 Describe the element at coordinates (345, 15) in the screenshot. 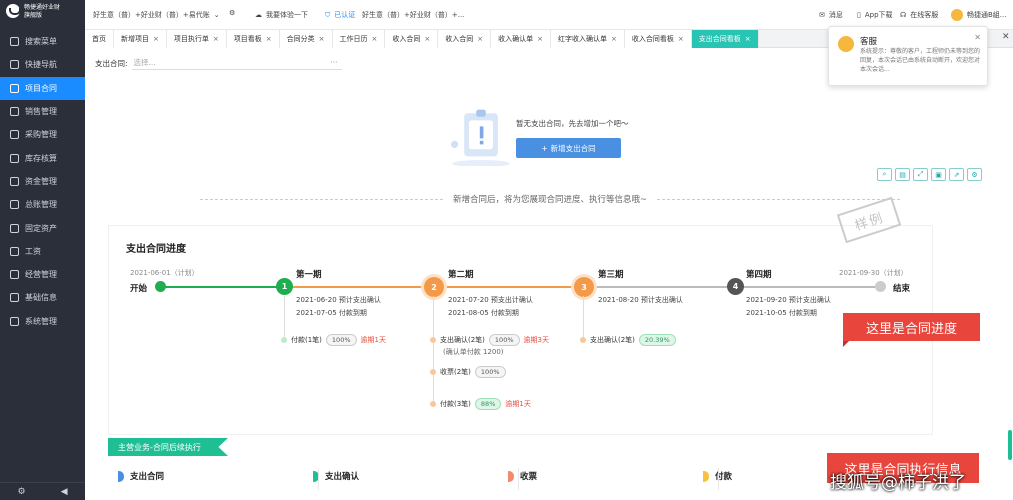

I see `certified-label: 已认证` at that location.